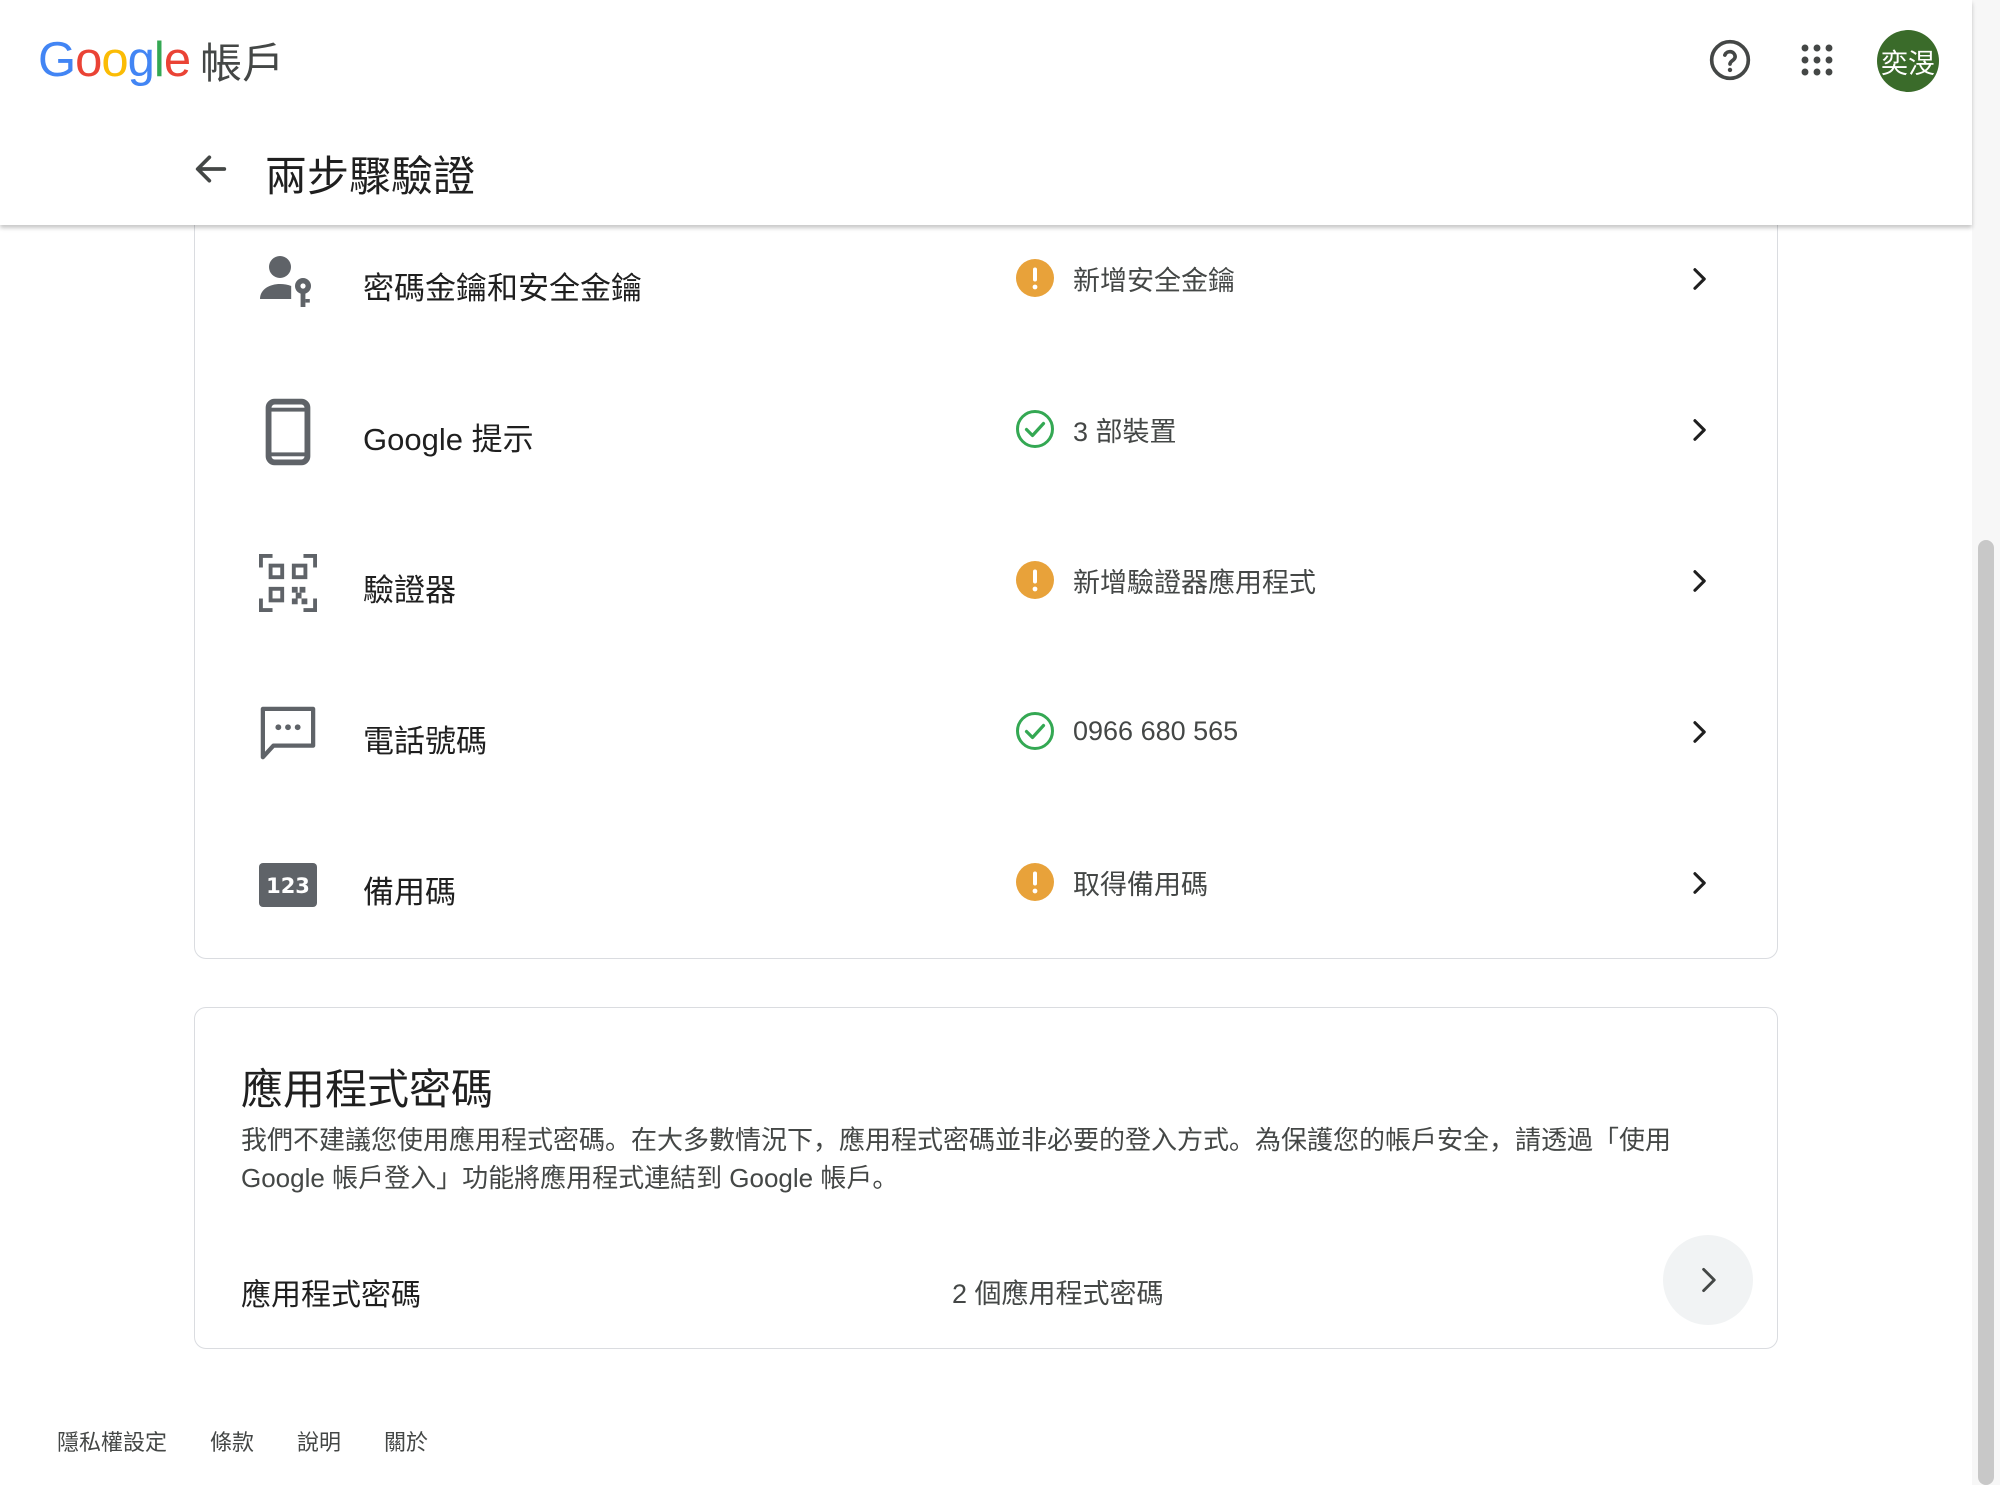 The width and height of the screenshot is (2000, 1485). I want to click on scrollbar-thumb, so click(1986, 1012).